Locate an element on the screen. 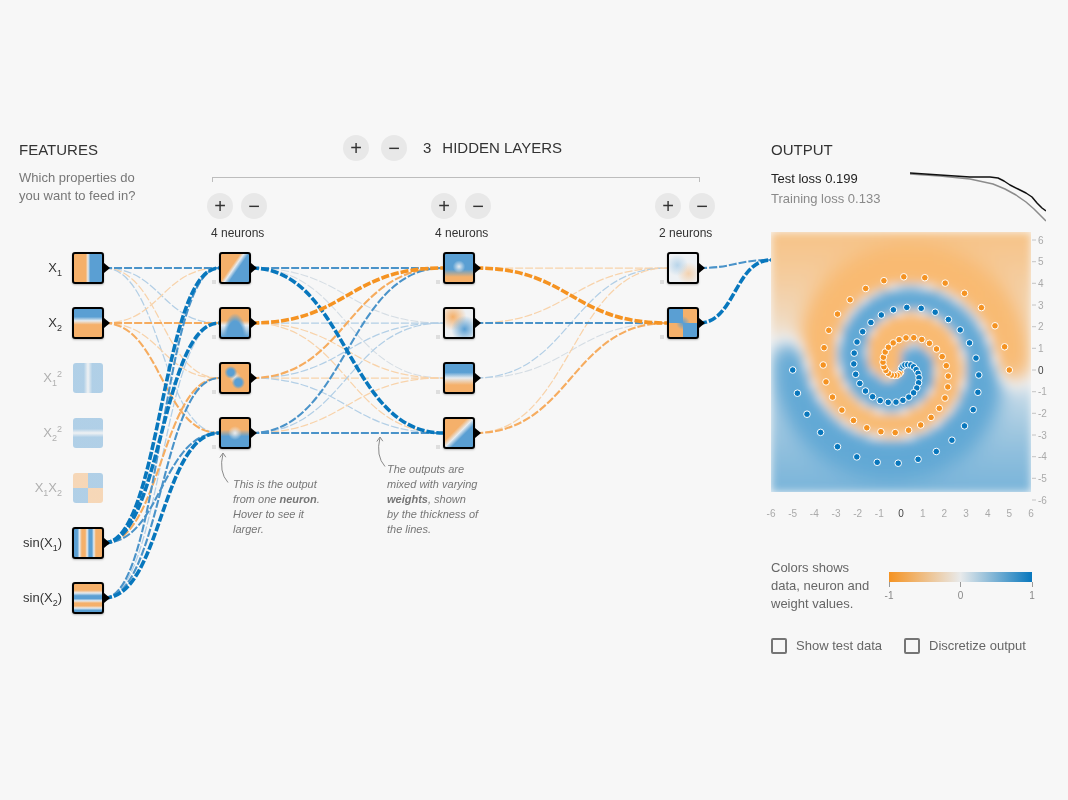 The width and height of the screenshot is (1068, 800). feature-label: sin(X$_{1}$) is located at coordinates (42, 543).